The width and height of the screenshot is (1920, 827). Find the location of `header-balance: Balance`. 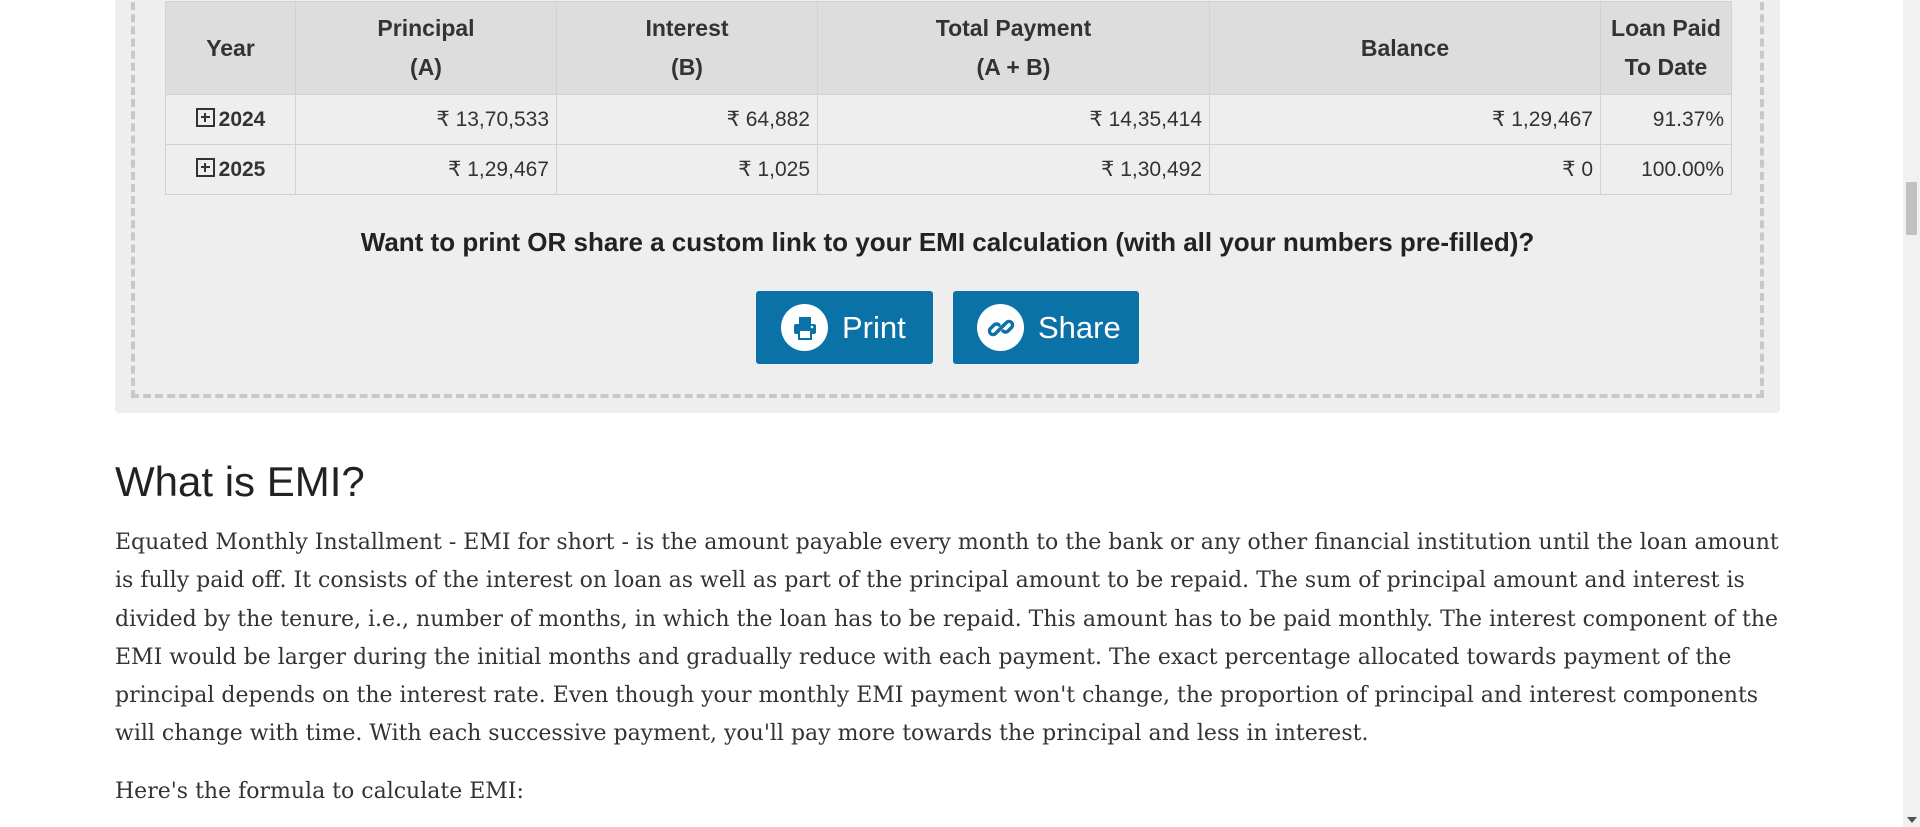

header-balance: Balance is located at coordinates (1405, 48).